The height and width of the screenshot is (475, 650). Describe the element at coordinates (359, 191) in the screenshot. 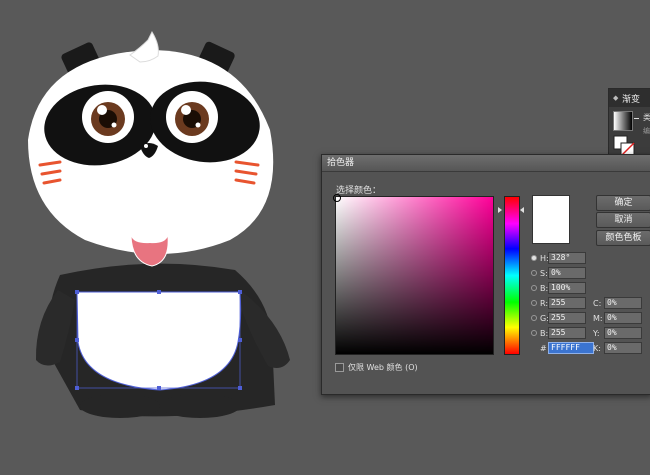

I see `select-color-label: 选择颜色：` at that location.